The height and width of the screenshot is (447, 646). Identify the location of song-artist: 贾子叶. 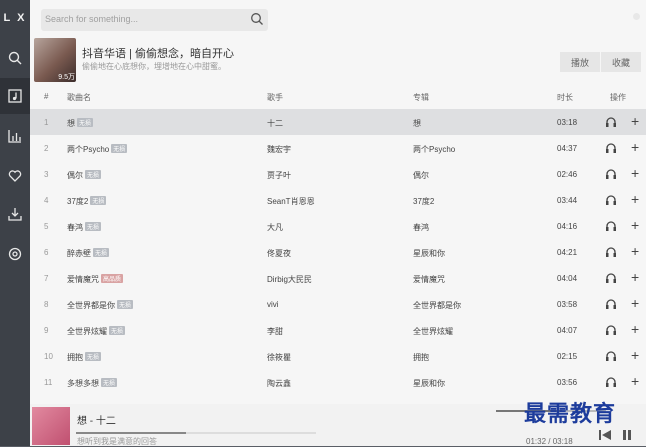
(279, 175).